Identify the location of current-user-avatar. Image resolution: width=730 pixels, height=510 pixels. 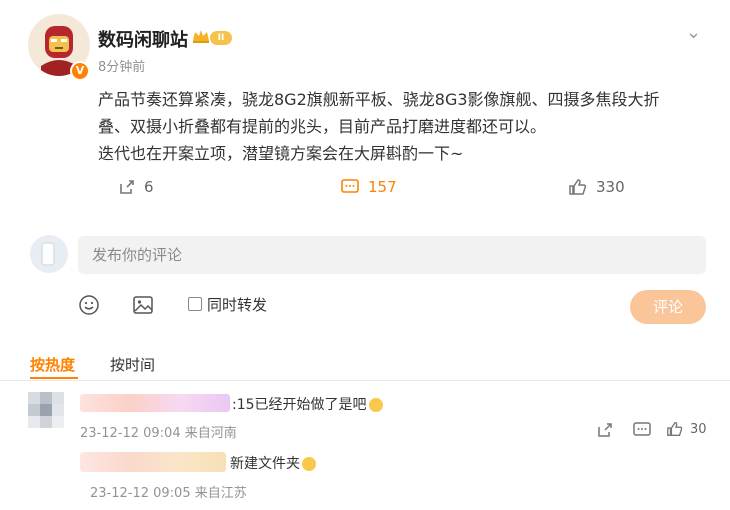
(49, 254).